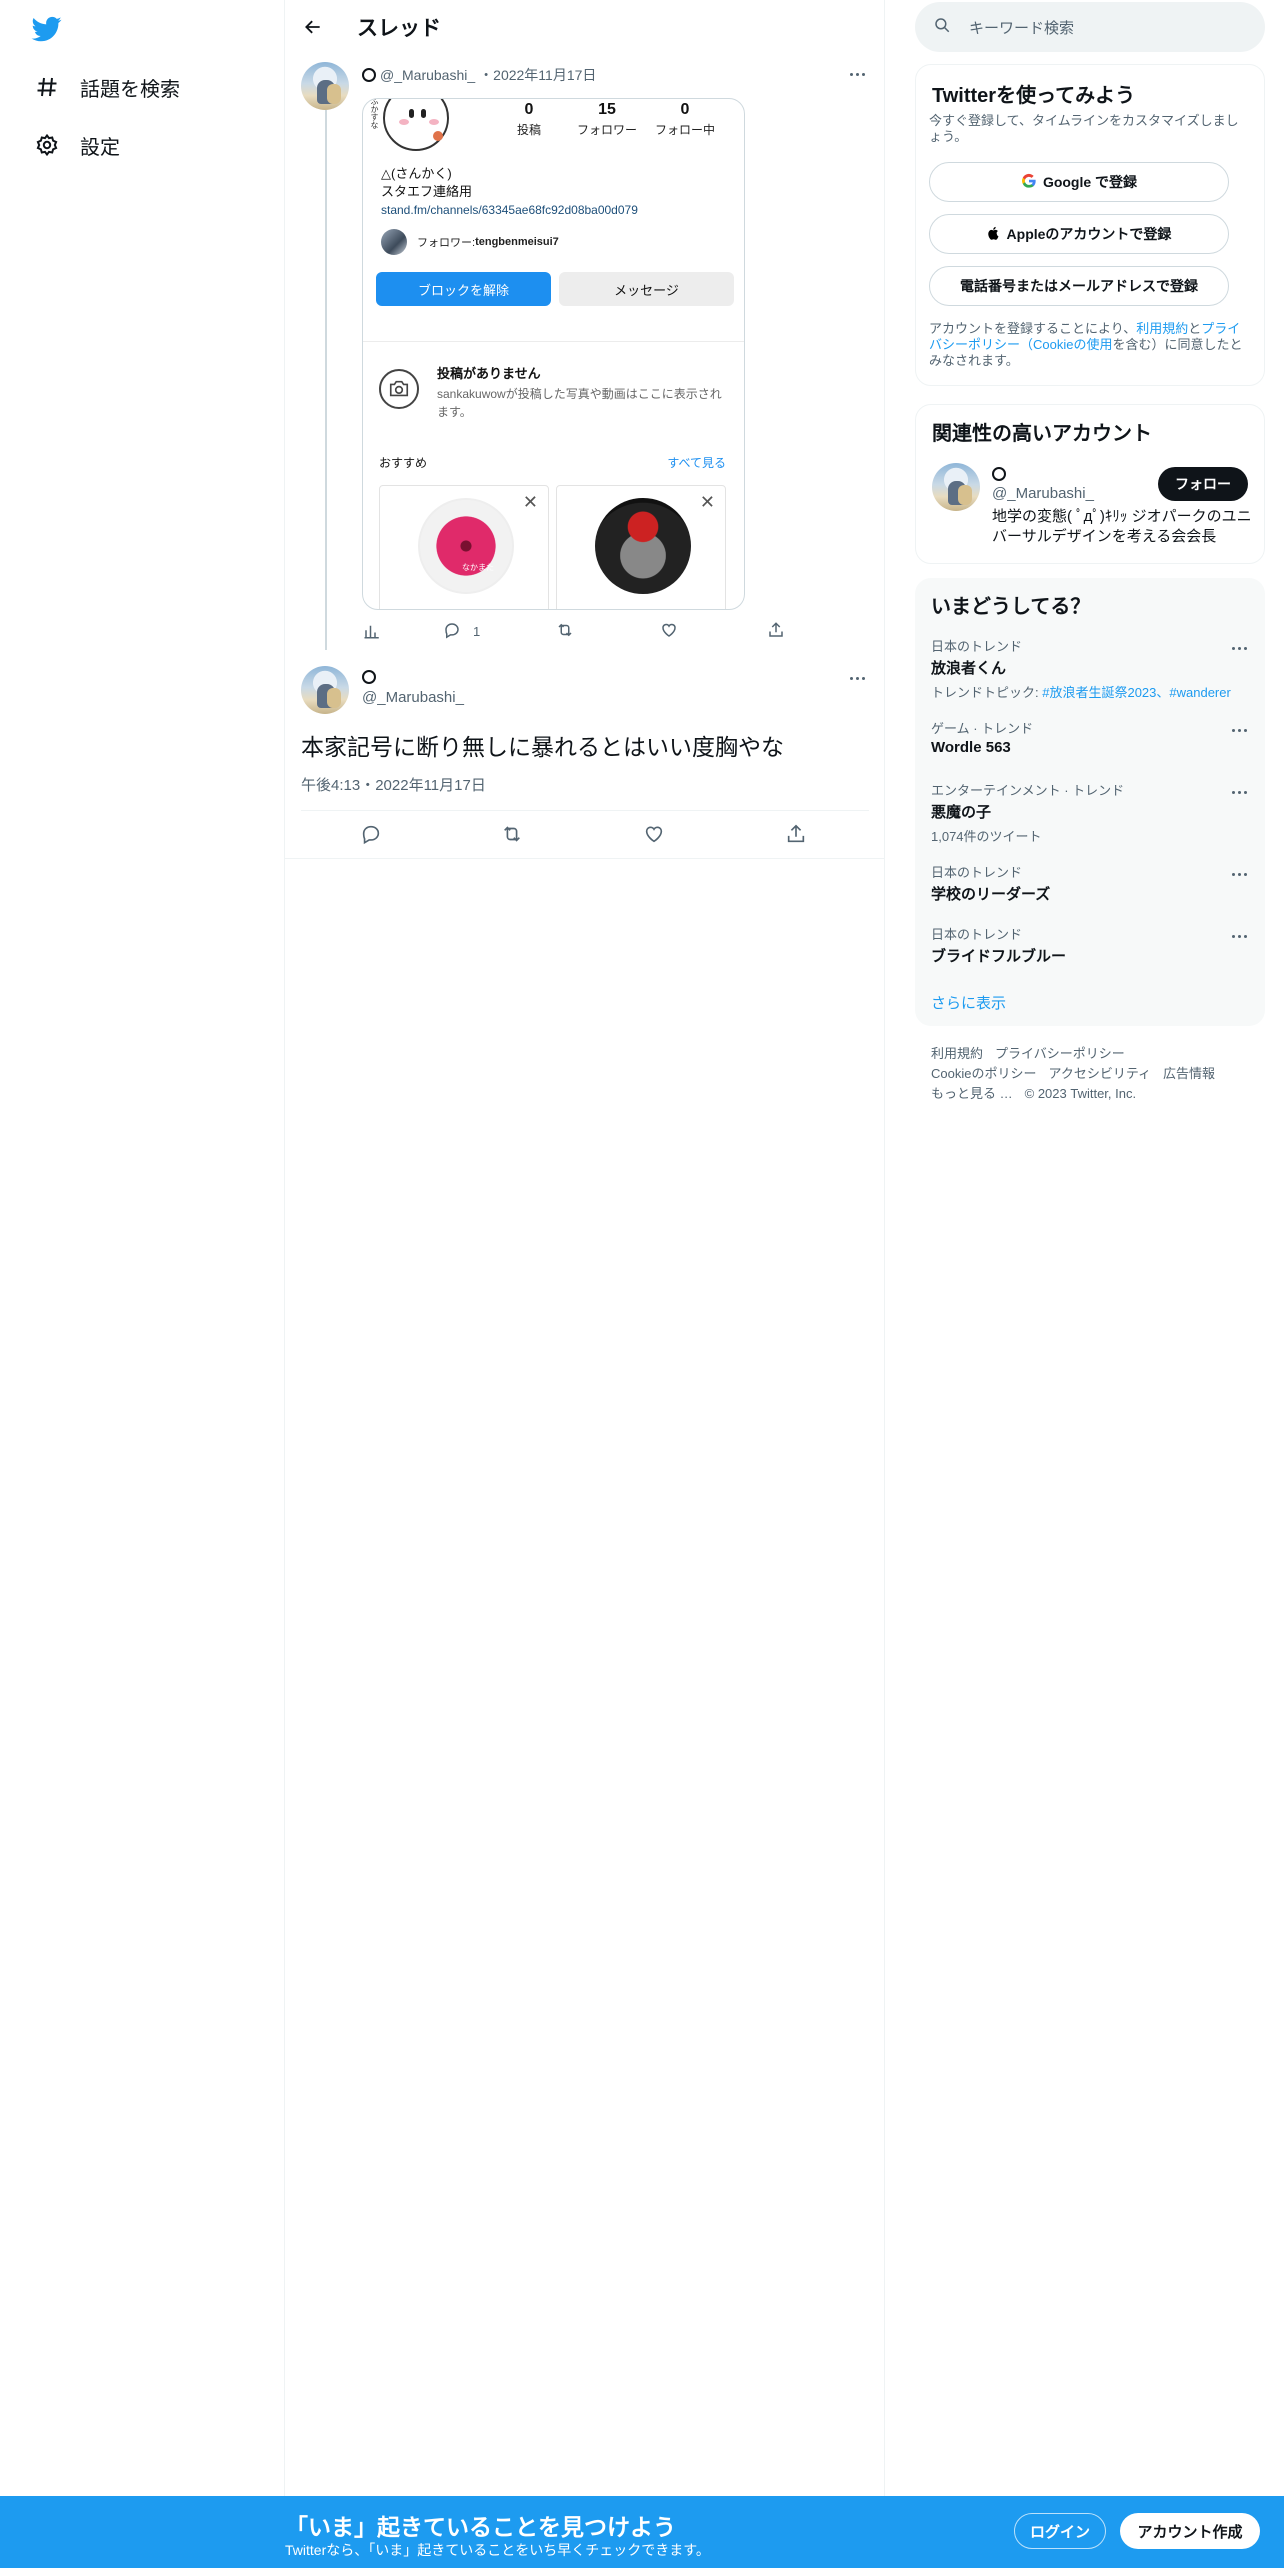 The image size is (1284, 2568). I want to click on phone-signup-label: 電話番号またはメールアドレスで登録, so click(1079, 286).